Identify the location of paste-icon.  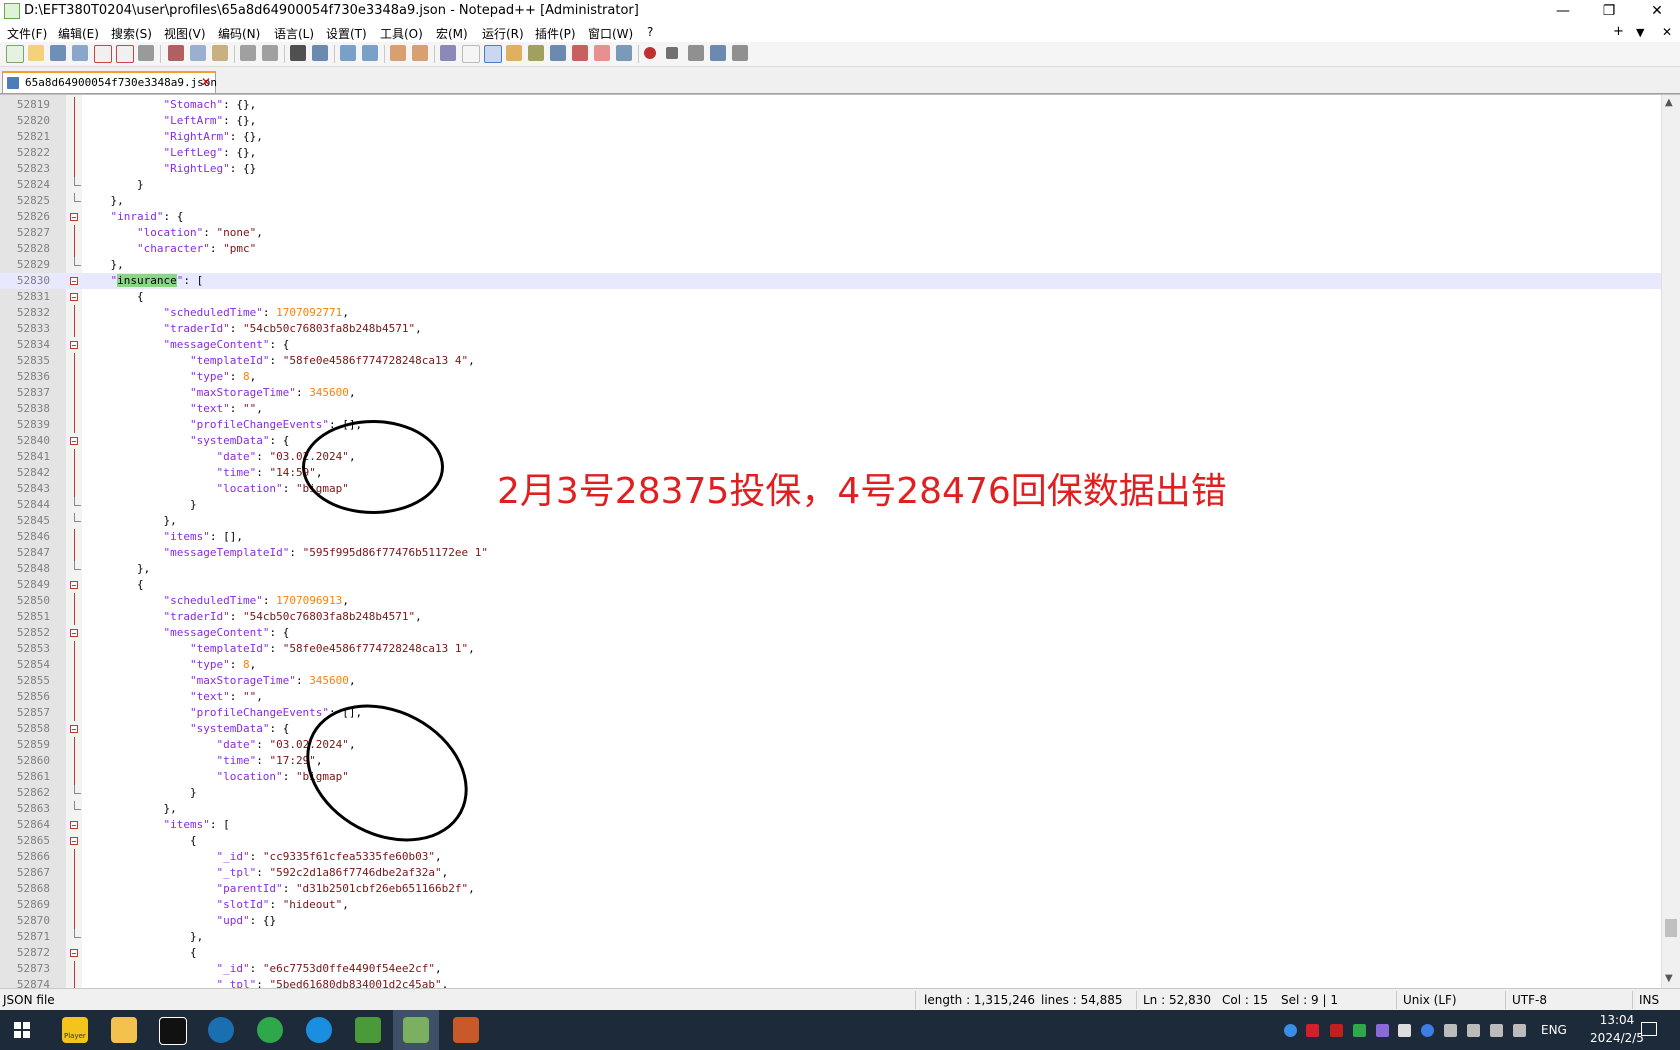
(220, 53).